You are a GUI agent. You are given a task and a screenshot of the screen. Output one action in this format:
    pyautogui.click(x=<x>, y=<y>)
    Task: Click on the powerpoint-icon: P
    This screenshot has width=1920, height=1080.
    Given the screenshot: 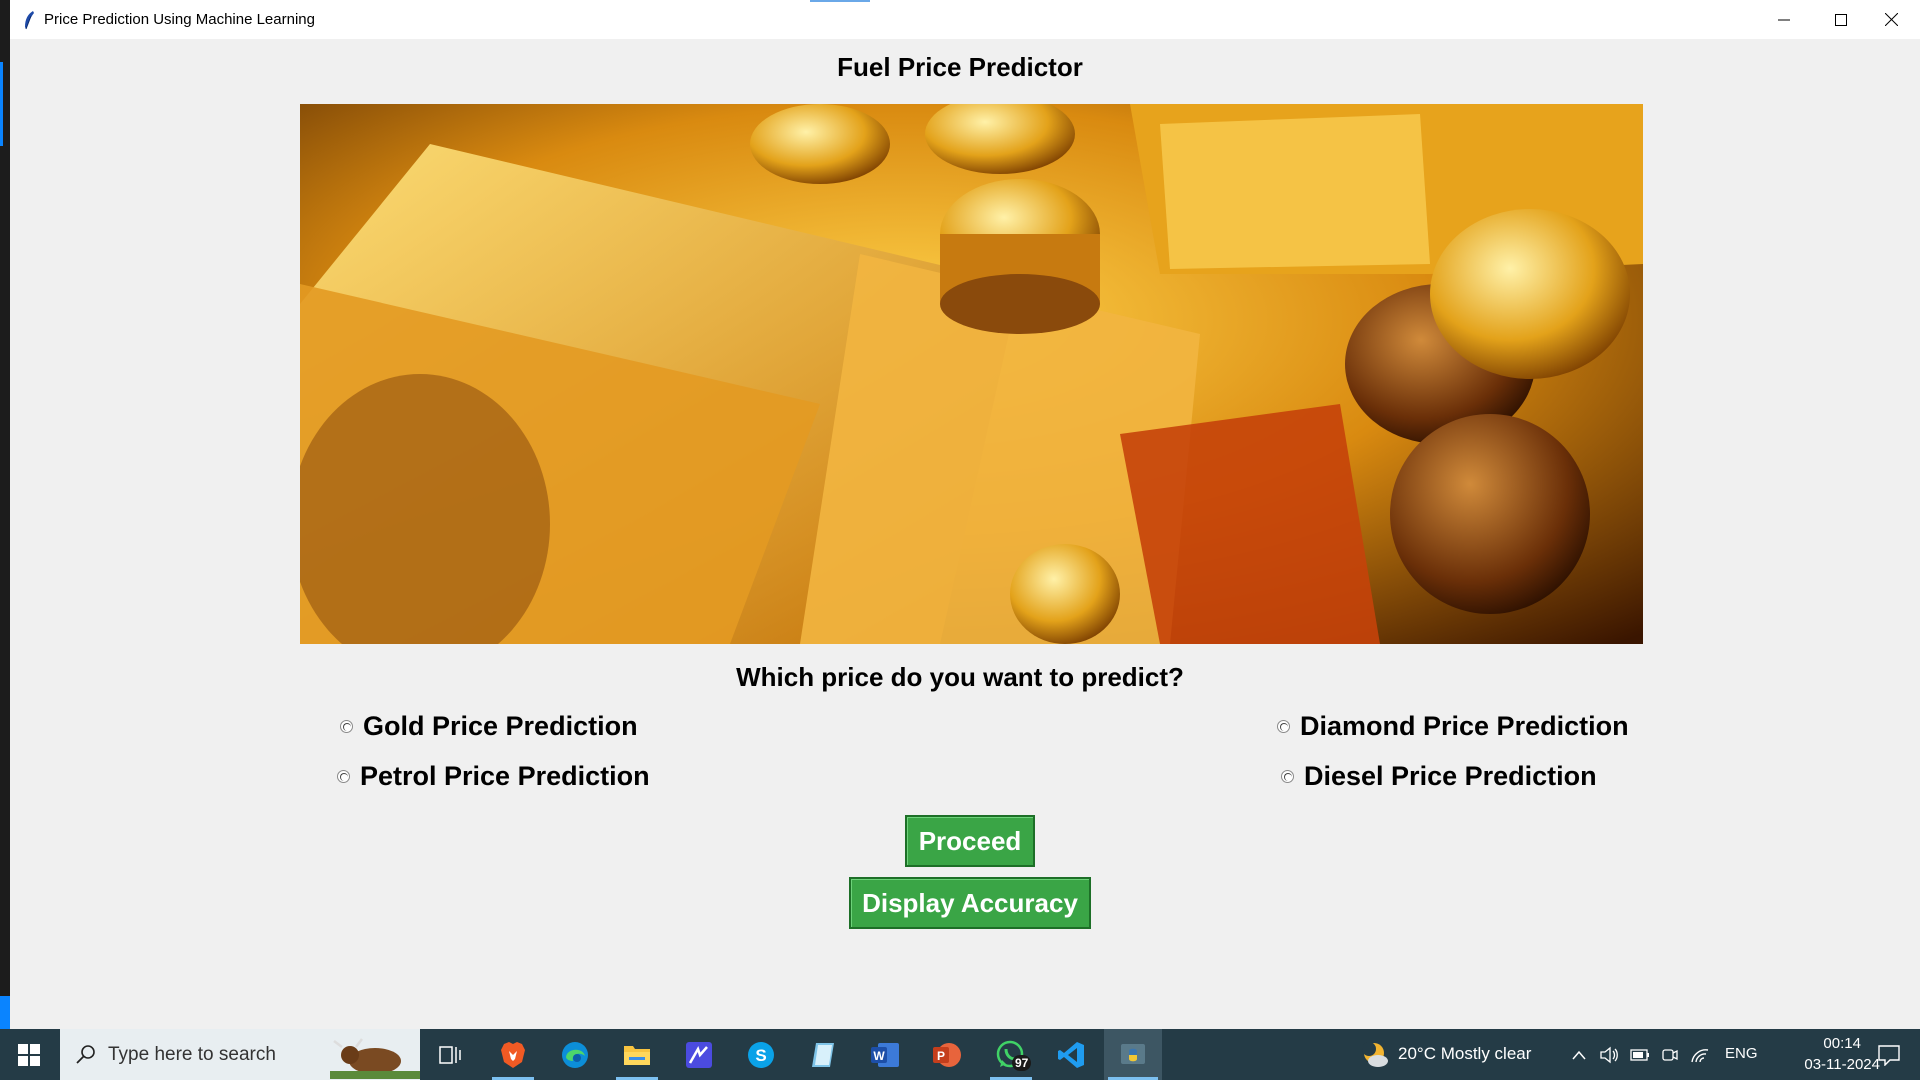 What is the action you would take?
    pyautogui.click(x=947, y=1054)
    